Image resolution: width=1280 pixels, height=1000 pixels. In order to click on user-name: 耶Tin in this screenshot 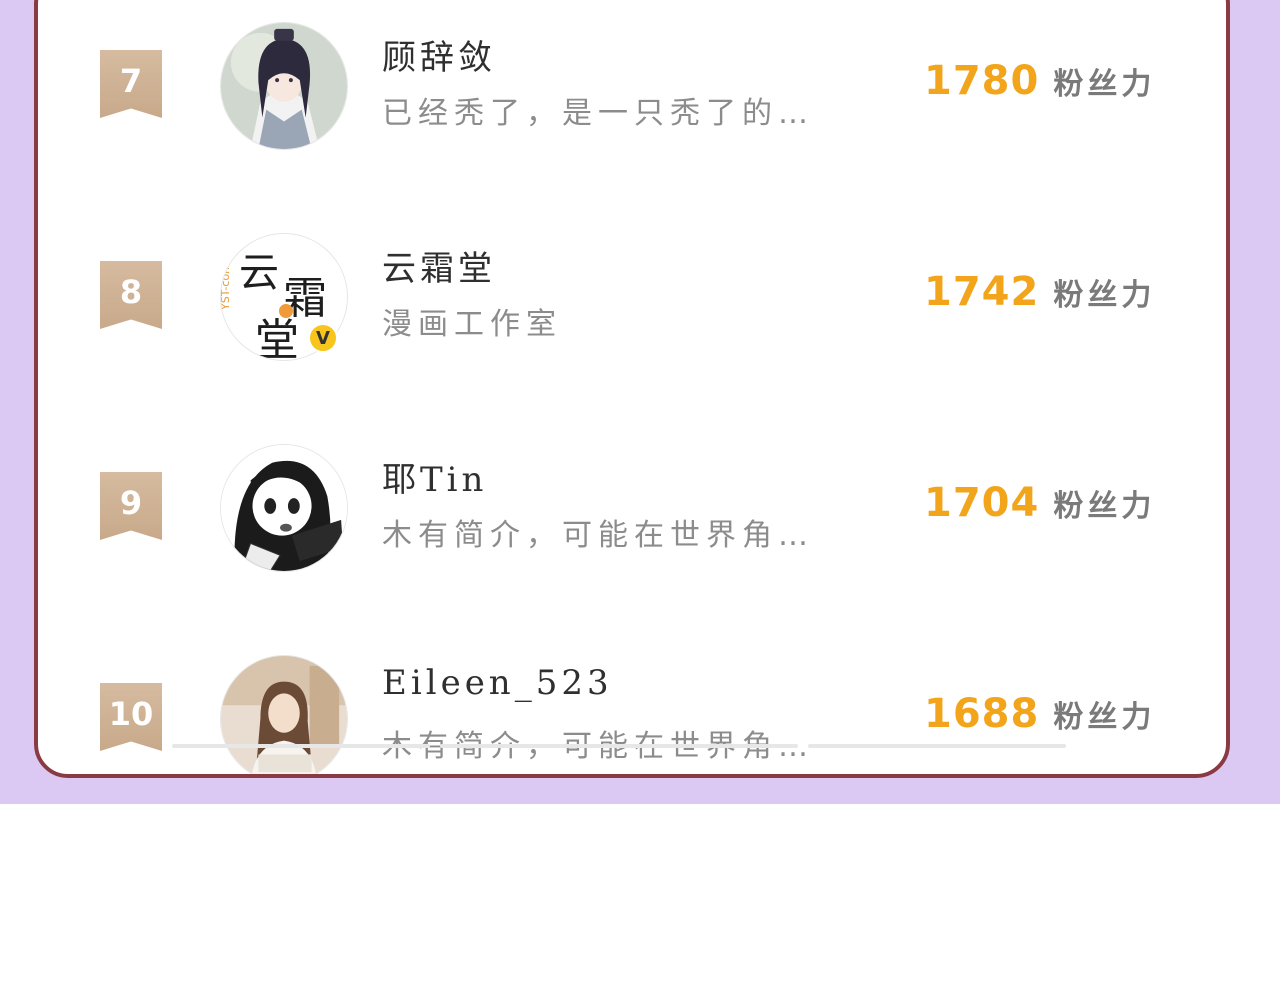, I will do `click(434, 476)`.